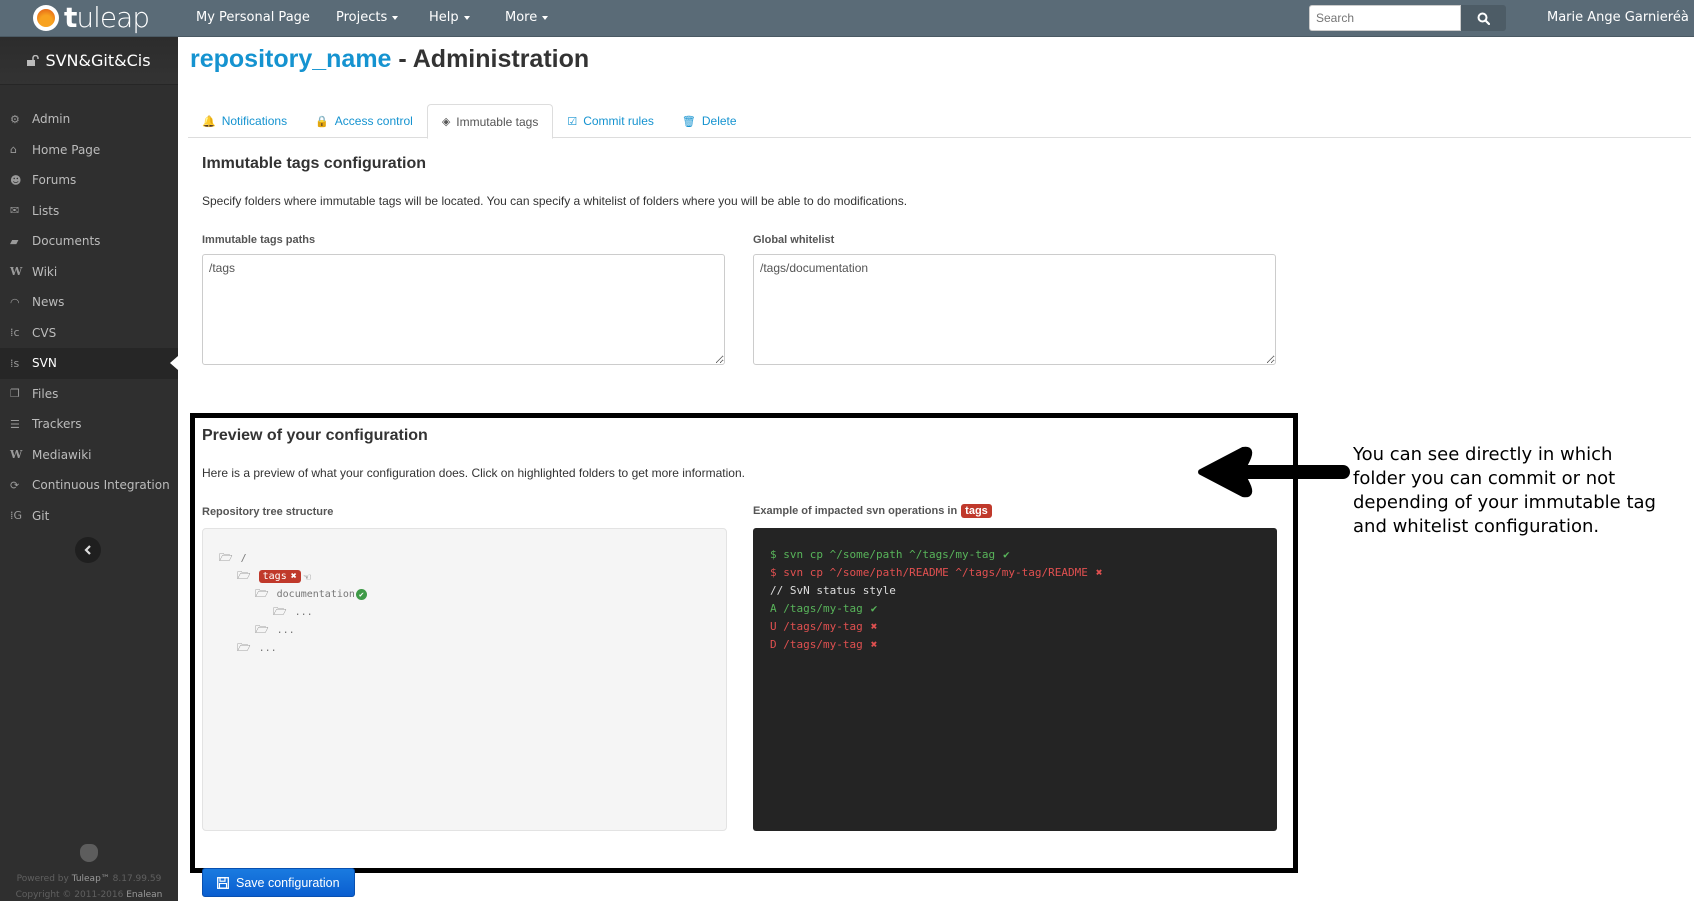  Describe the element at coordinates (45, 393) in the screenshot. I see `sidebar-item-label: Files` at that location.